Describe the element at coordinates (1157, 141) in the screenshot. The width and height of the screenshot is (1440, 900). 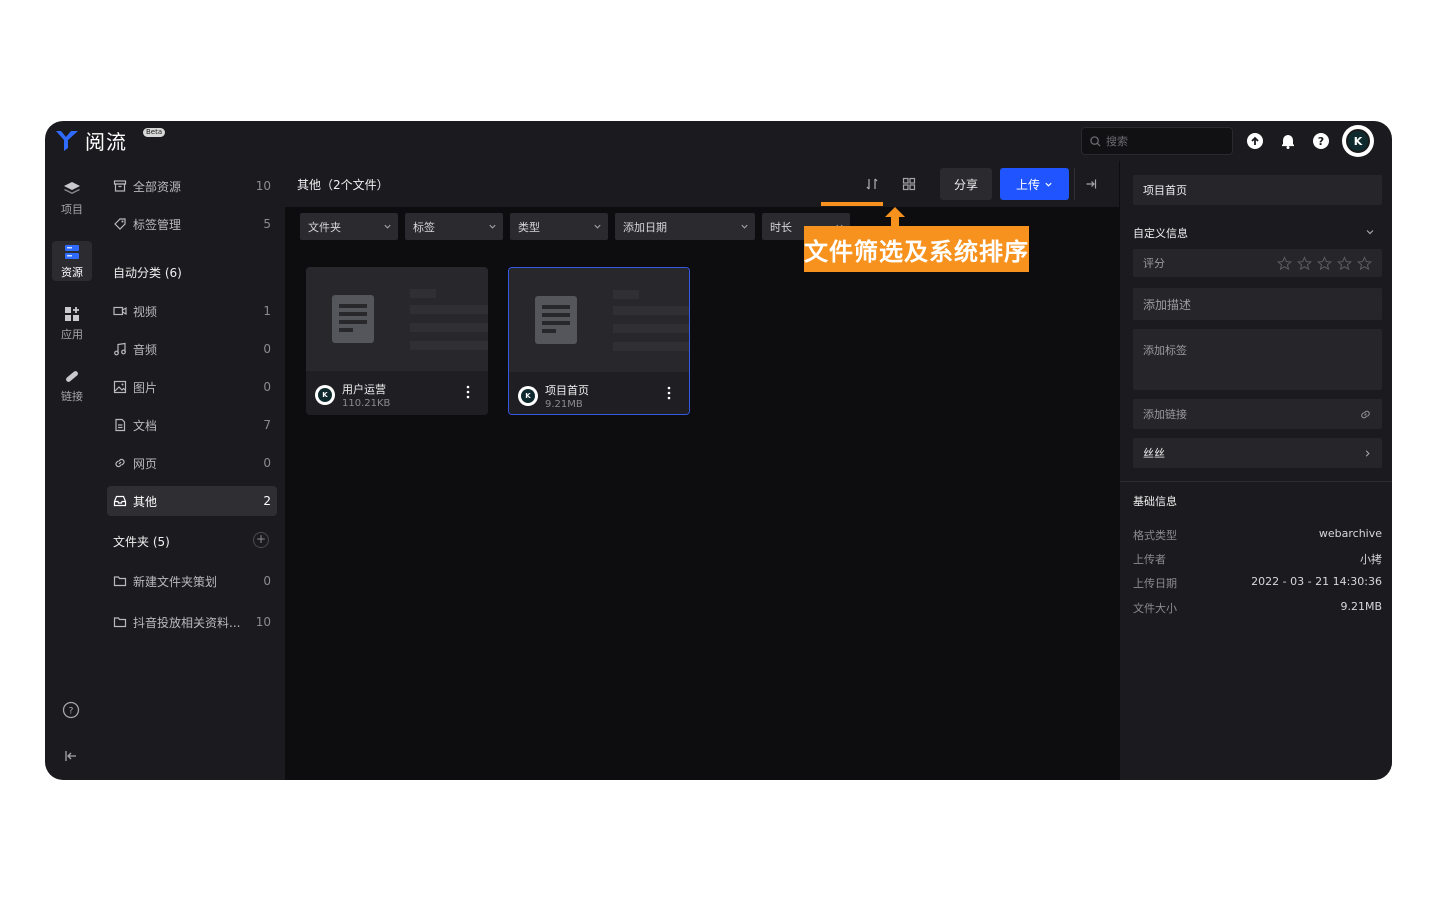
I see `search-box: 搜索` at that location.